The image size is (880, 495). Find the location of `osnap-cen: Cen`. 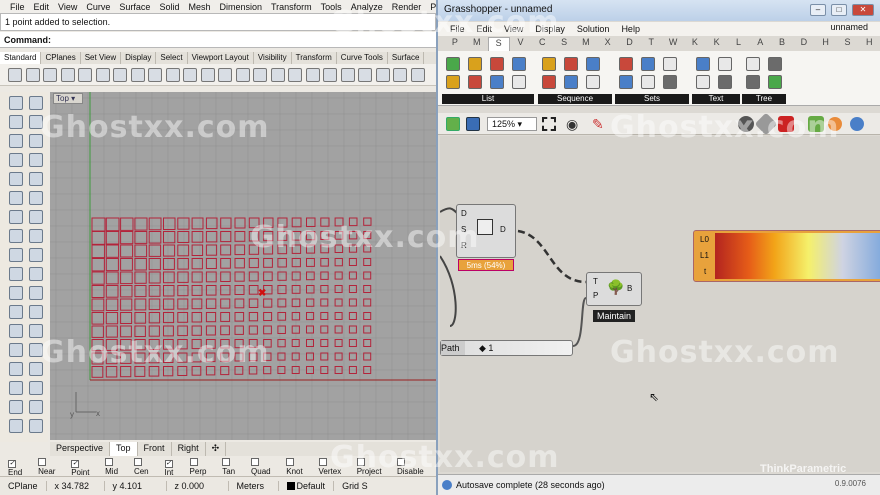

osnap-cen: Cen is located at coordinates (145, 467).